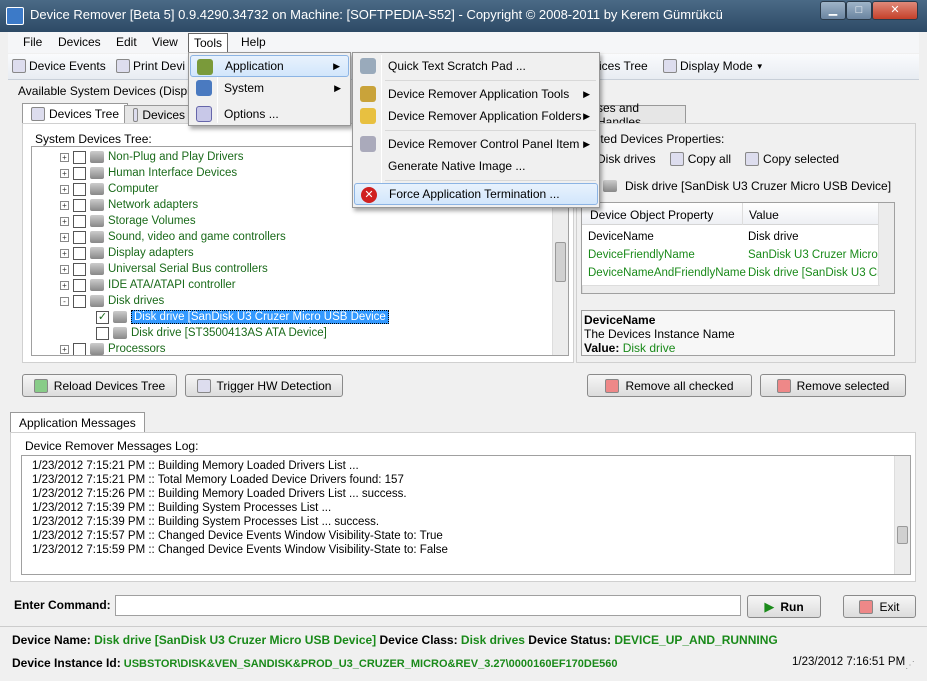 The height and width of the screenshot is (681, 927). What do you see at coordinates (700, 159) in the screenshot?
I see `copy-all-button: Copy all` at bounding box center [700, 159].